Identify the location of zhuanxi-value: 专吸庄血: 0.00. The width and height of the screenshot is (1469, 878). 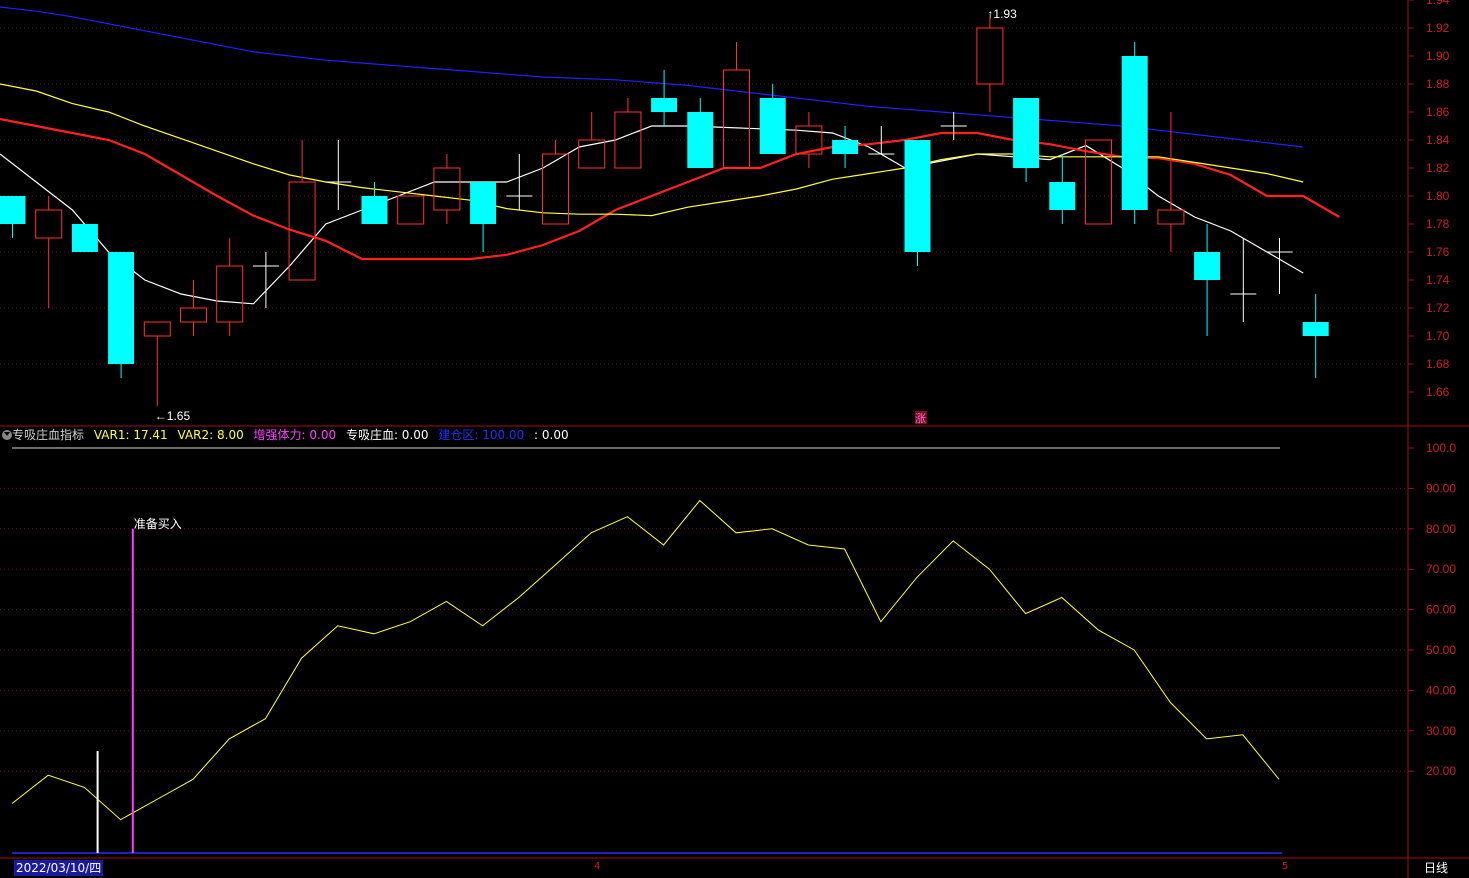
(387, 435).